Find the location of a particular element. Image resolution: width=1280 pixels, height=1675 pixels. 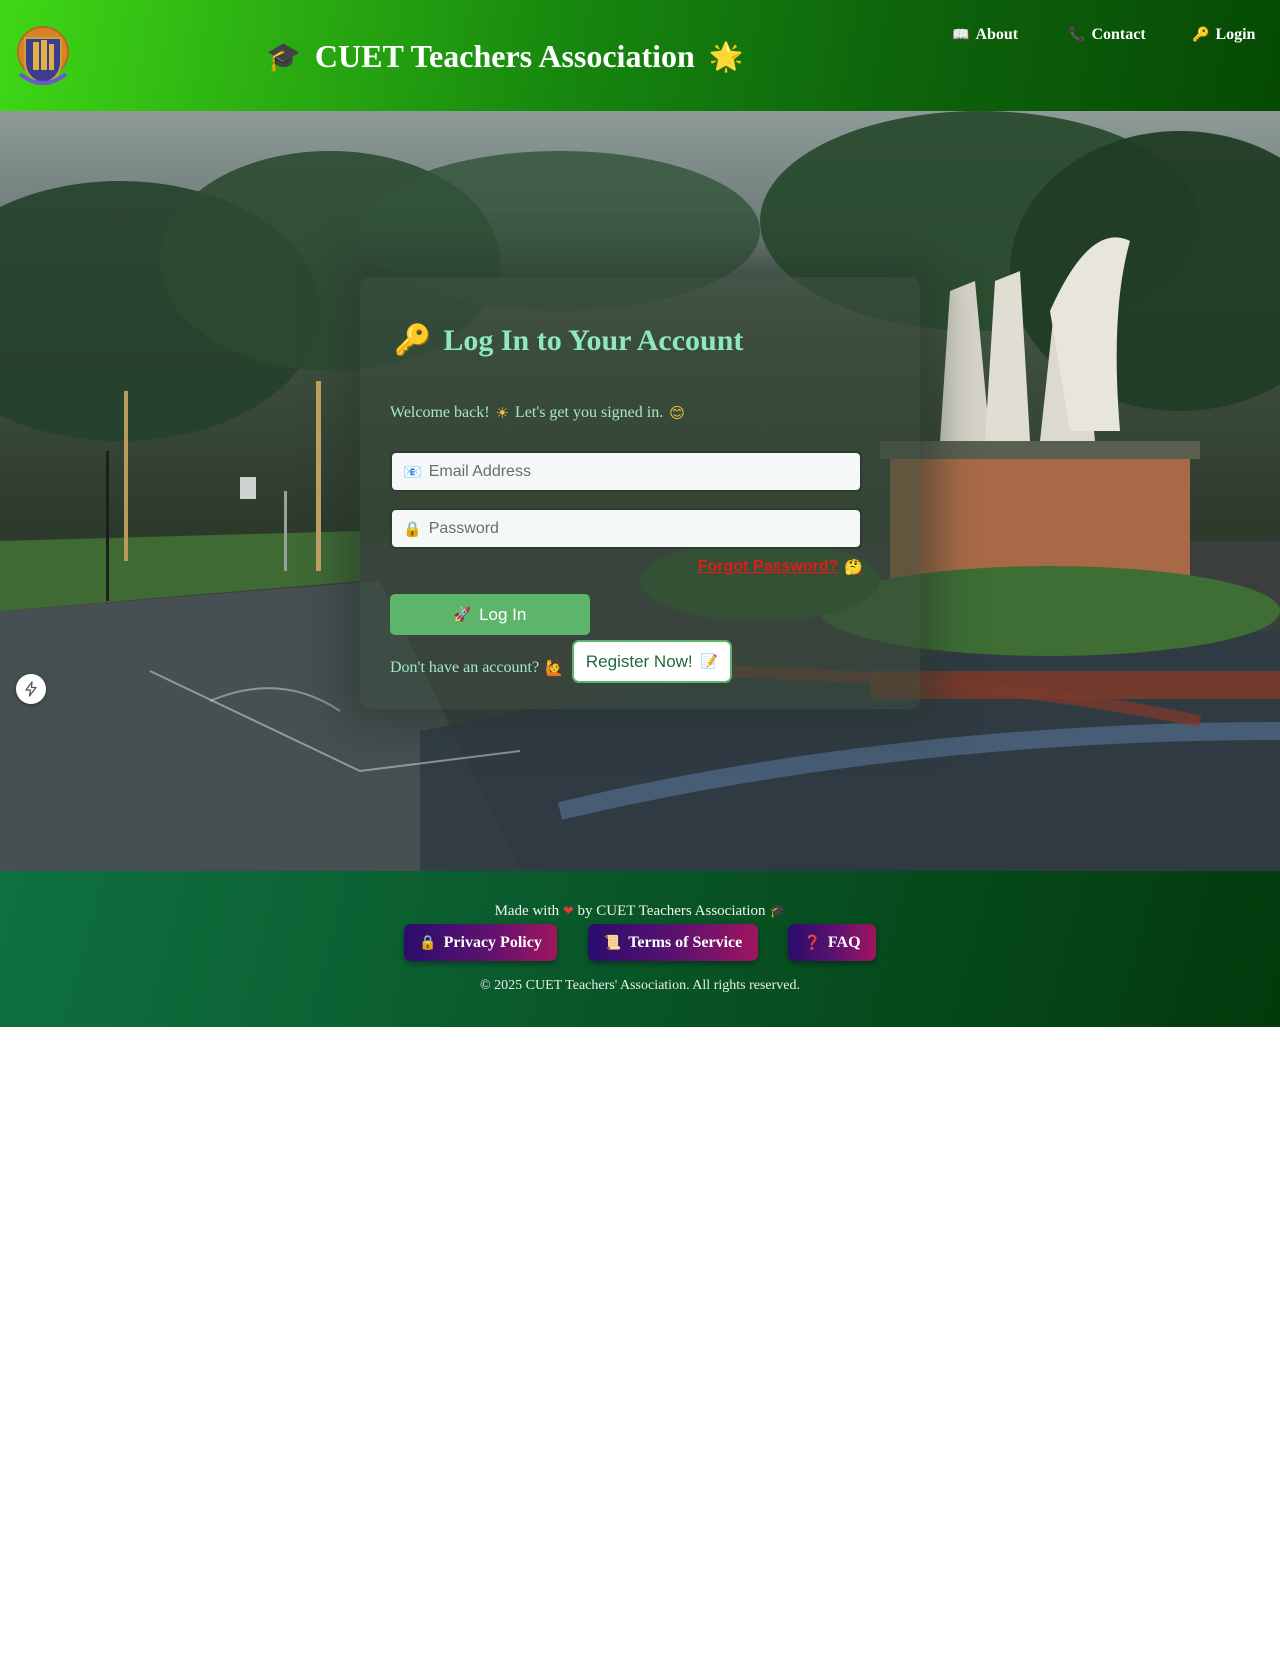

faq-label: FAQ is located at coordinates (844, 942).